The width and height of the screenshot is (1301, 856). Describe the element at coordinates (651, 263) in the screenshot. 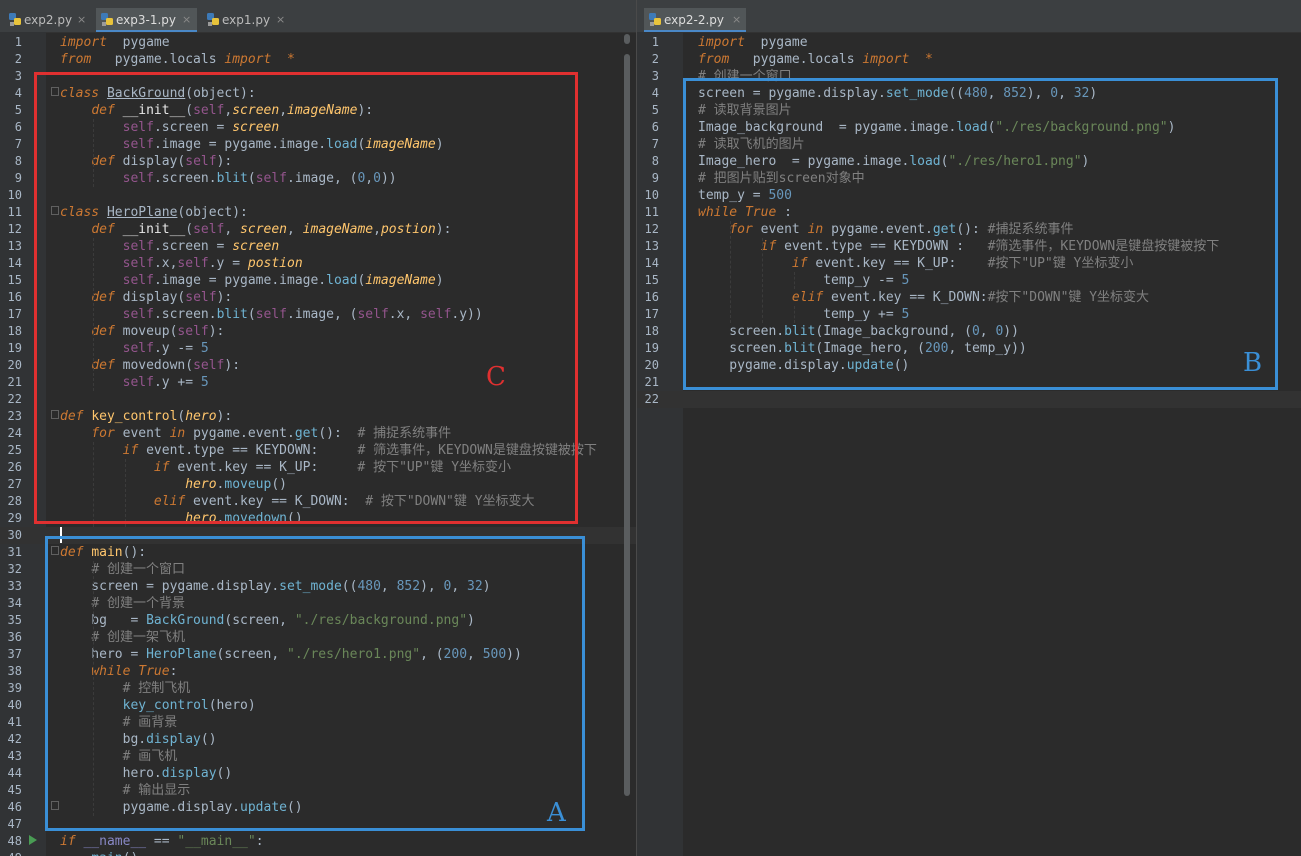

I see `line-number: 14` at that location.